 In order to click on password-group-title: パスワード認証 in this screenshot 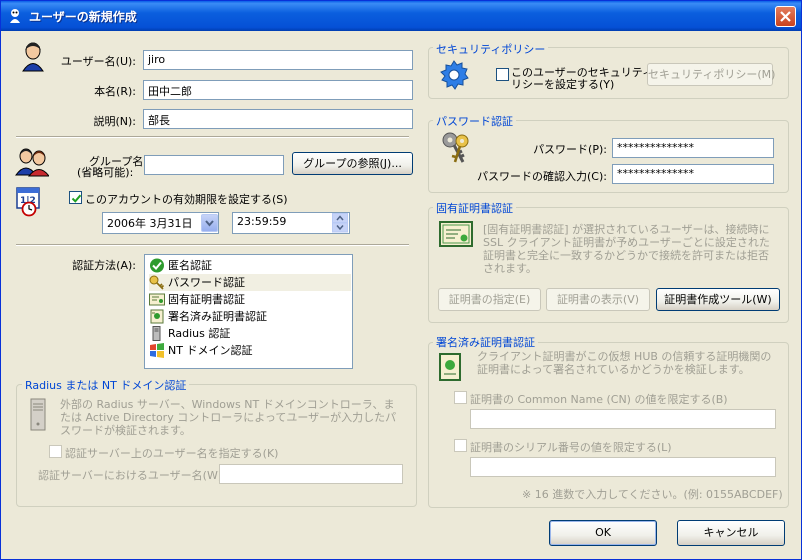, I will do `click(474, 121)`.